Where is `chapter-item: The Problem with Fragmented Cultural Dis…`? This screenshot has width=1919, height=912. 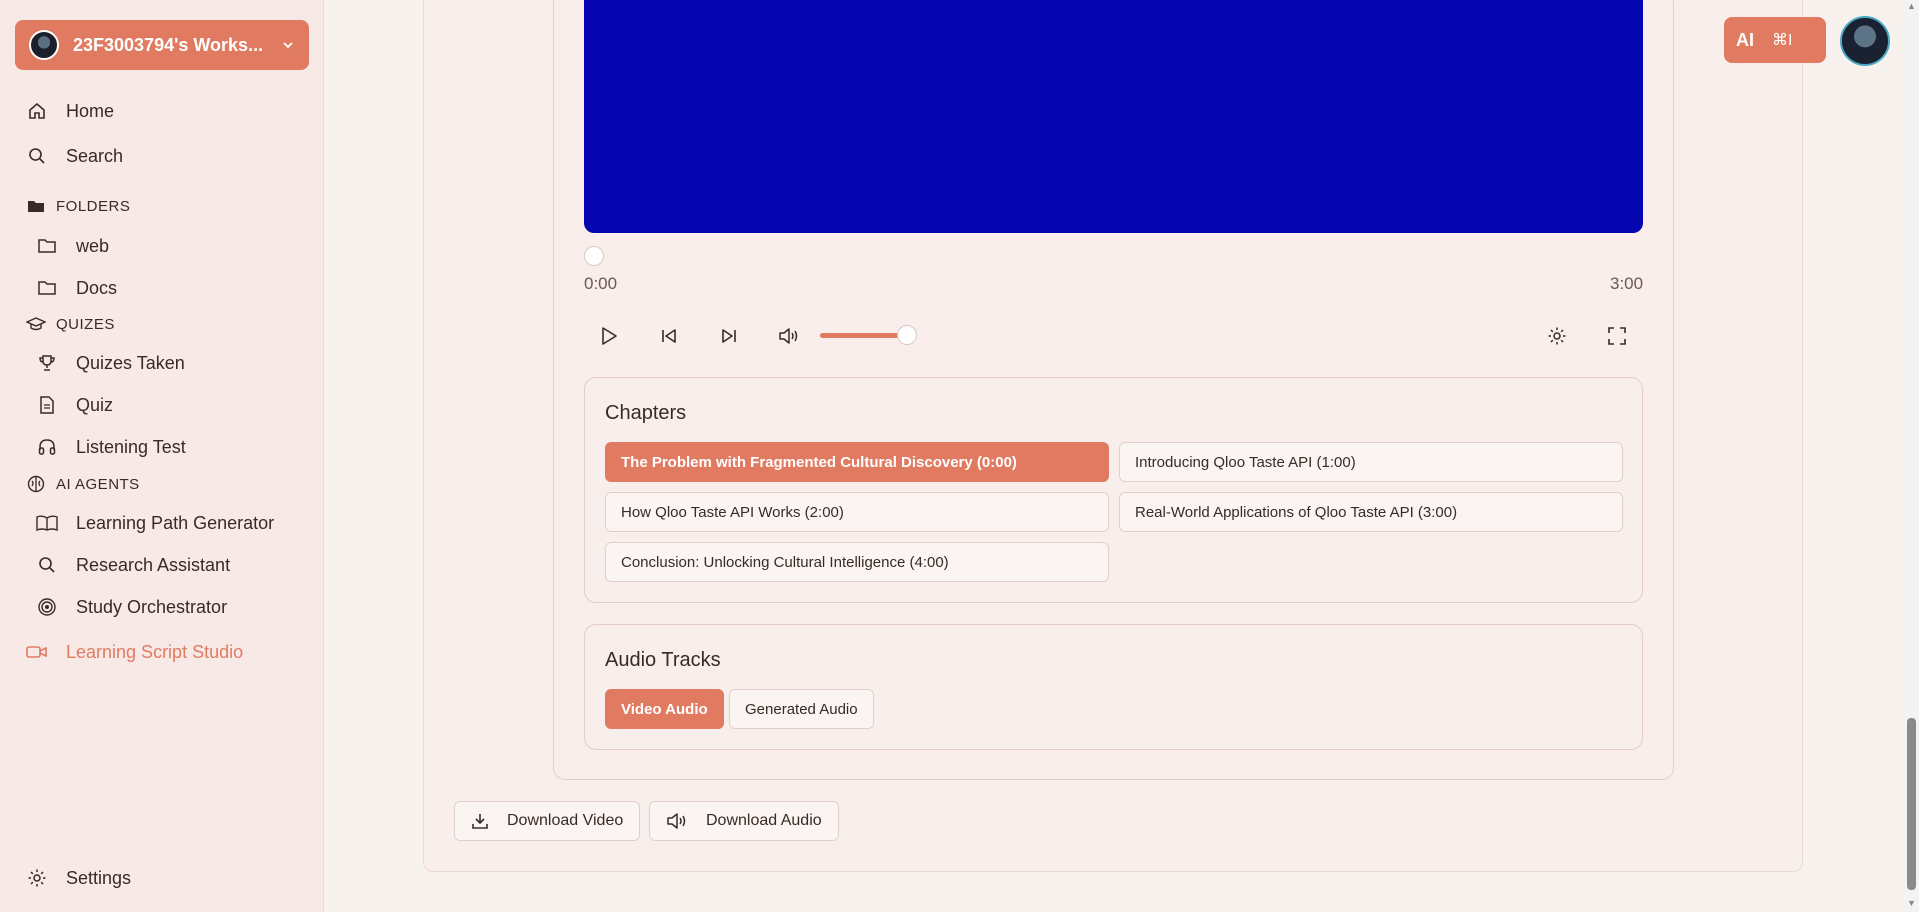
chapter-item: The Problem with Fragmented Cultural Dis… is located at coordinates (857, 462).